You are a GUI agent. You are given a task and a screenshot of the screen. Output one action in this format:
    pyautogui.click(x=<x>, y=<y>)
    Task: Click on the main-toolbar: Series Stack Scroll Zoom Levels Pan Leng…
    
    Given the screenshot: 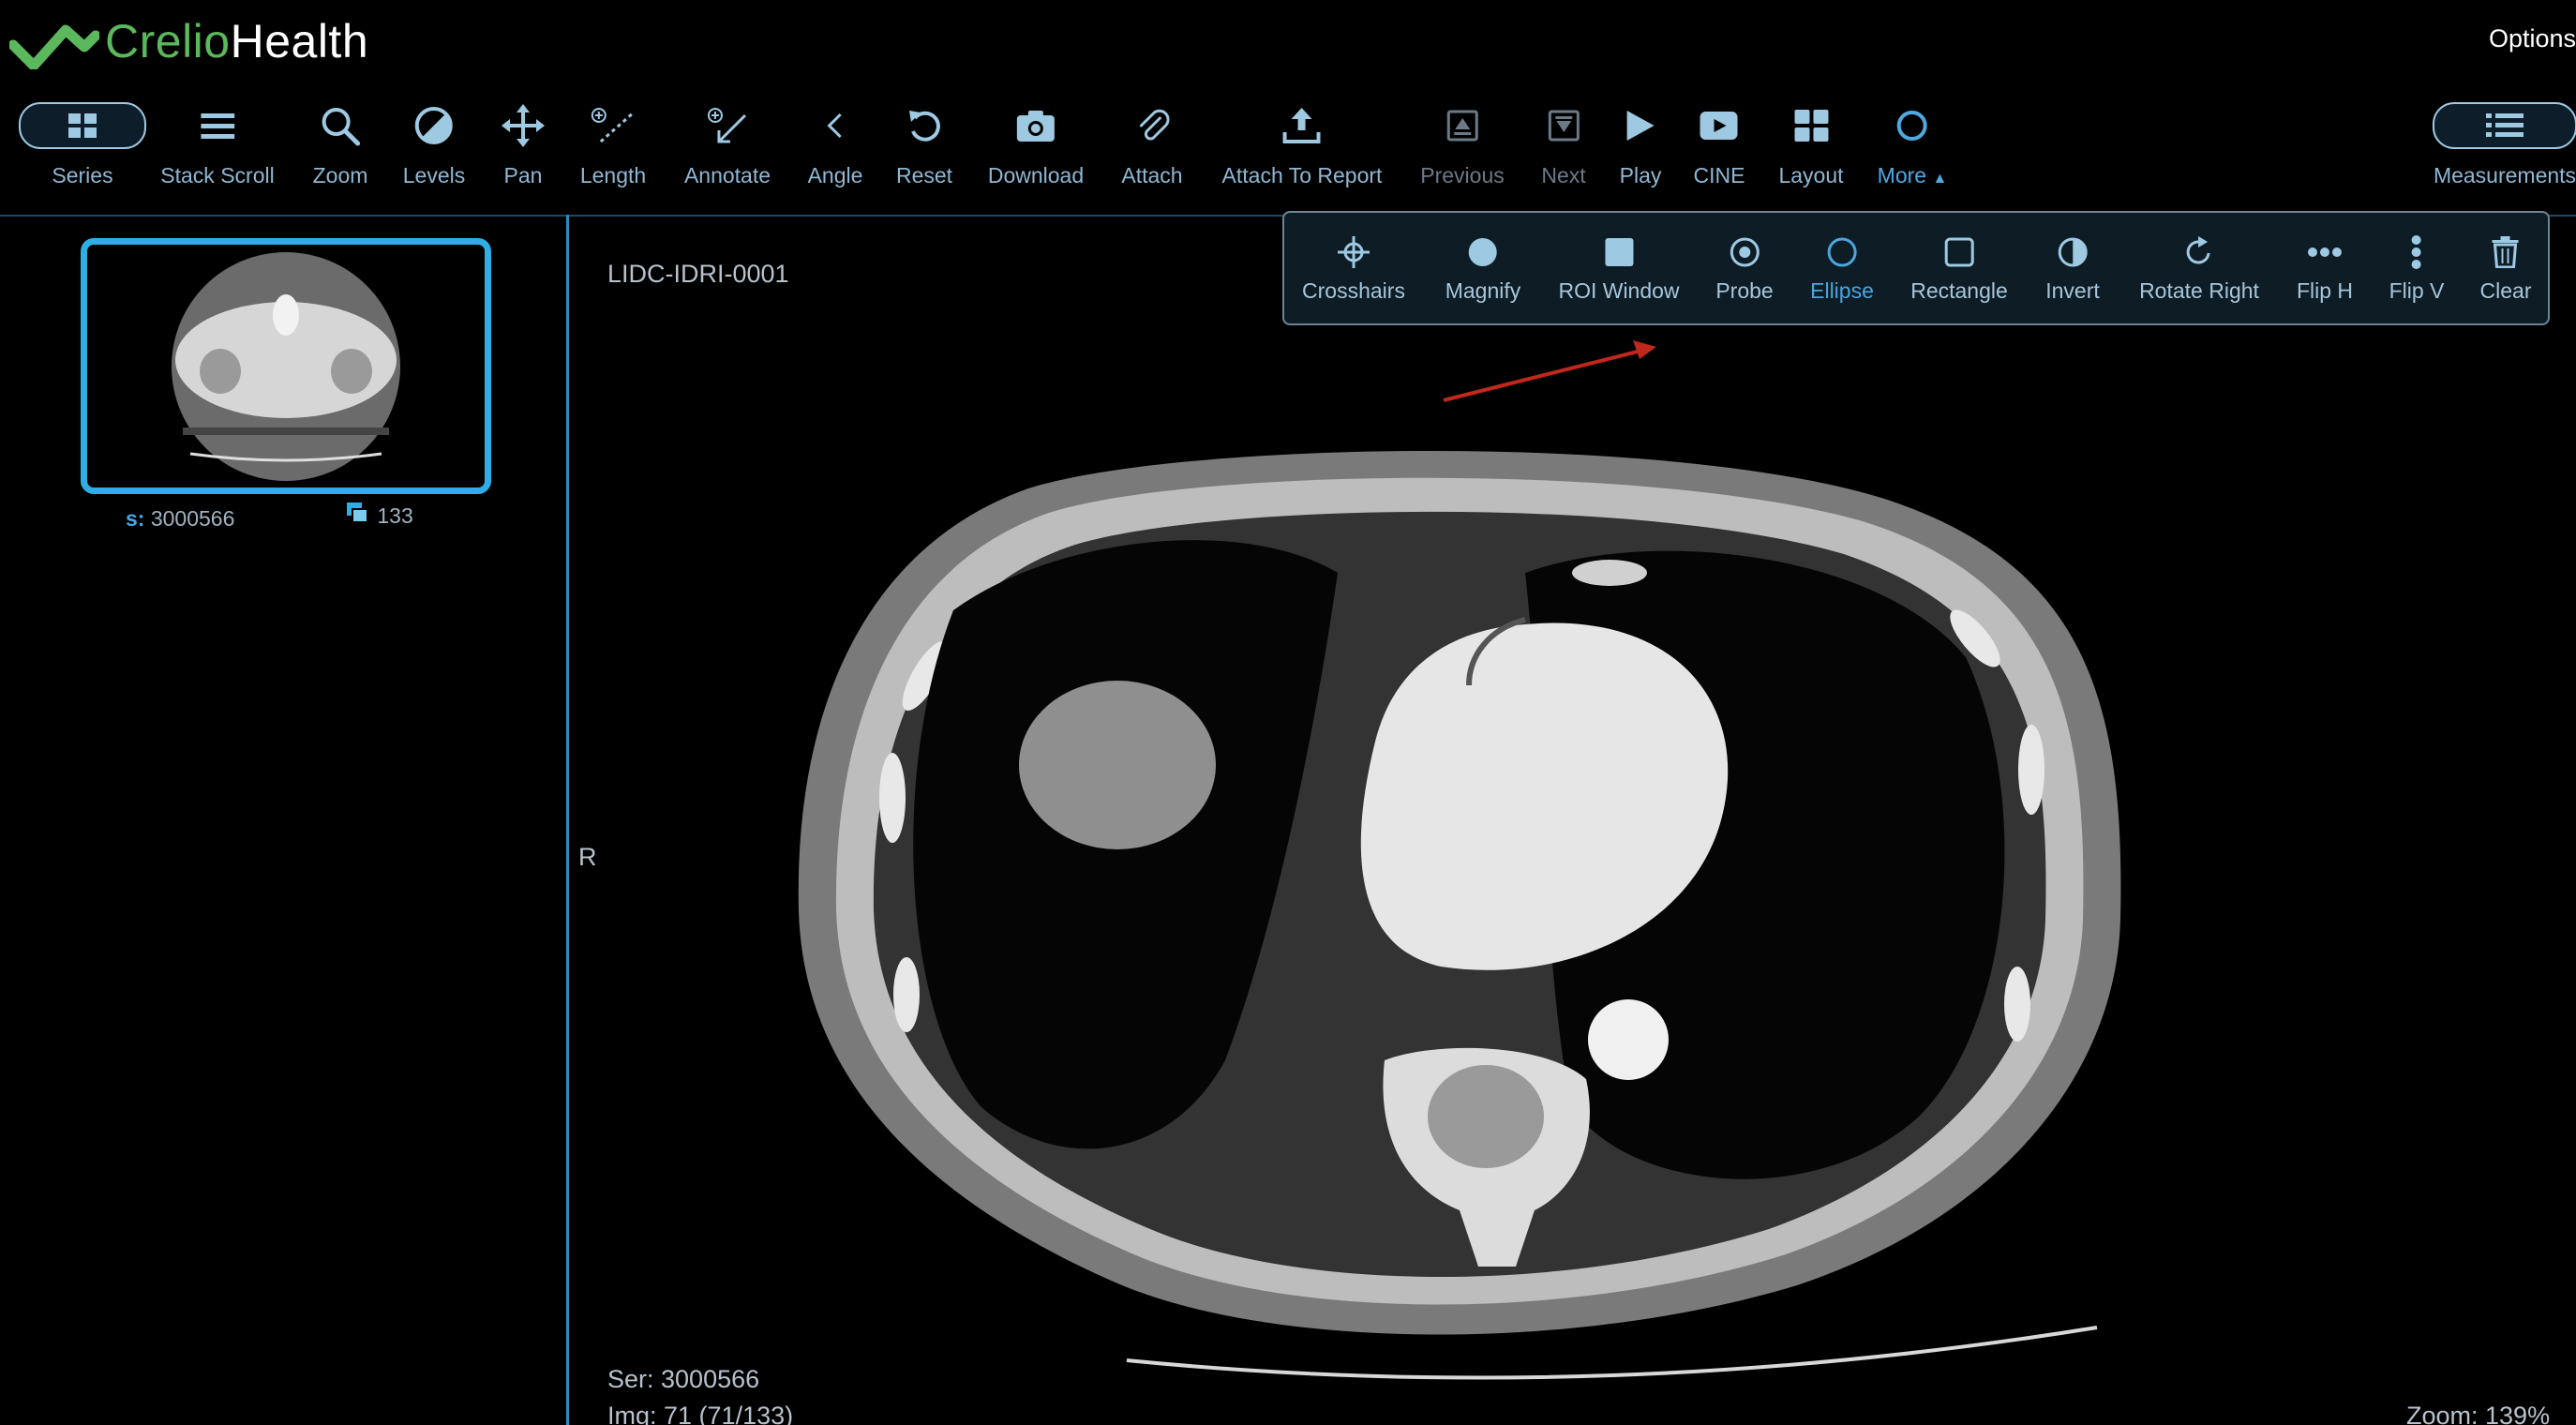 What is the action you would take?
    pyautogui.click(x=1288, y=150)
    